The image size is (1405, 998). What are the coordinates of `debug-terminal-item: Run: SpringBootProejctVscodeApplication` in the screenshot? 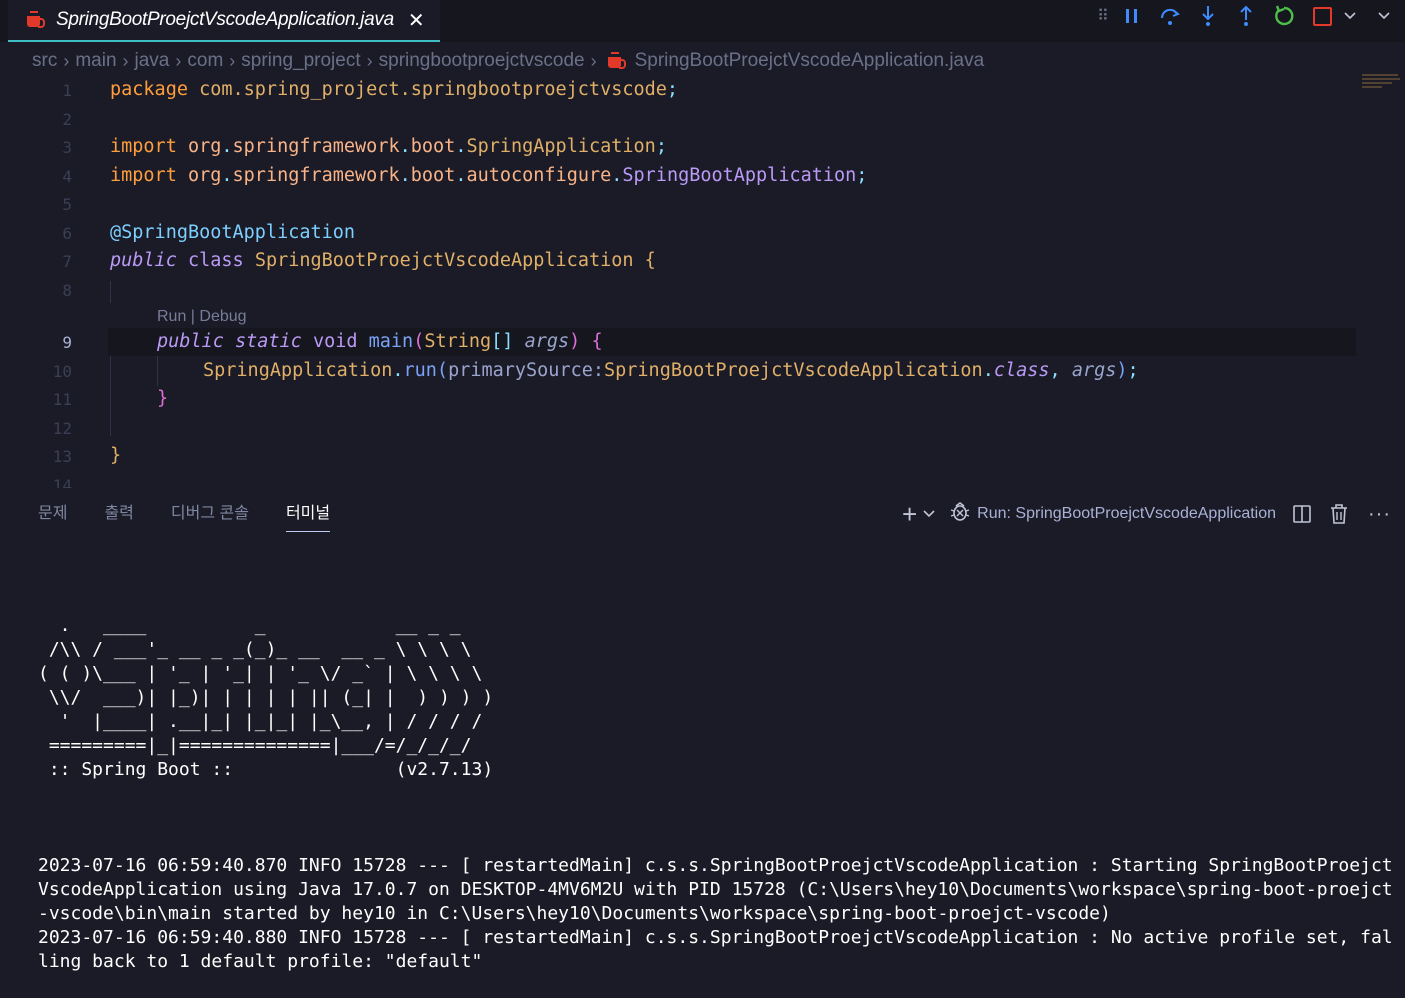 It's located at (1112, 514).